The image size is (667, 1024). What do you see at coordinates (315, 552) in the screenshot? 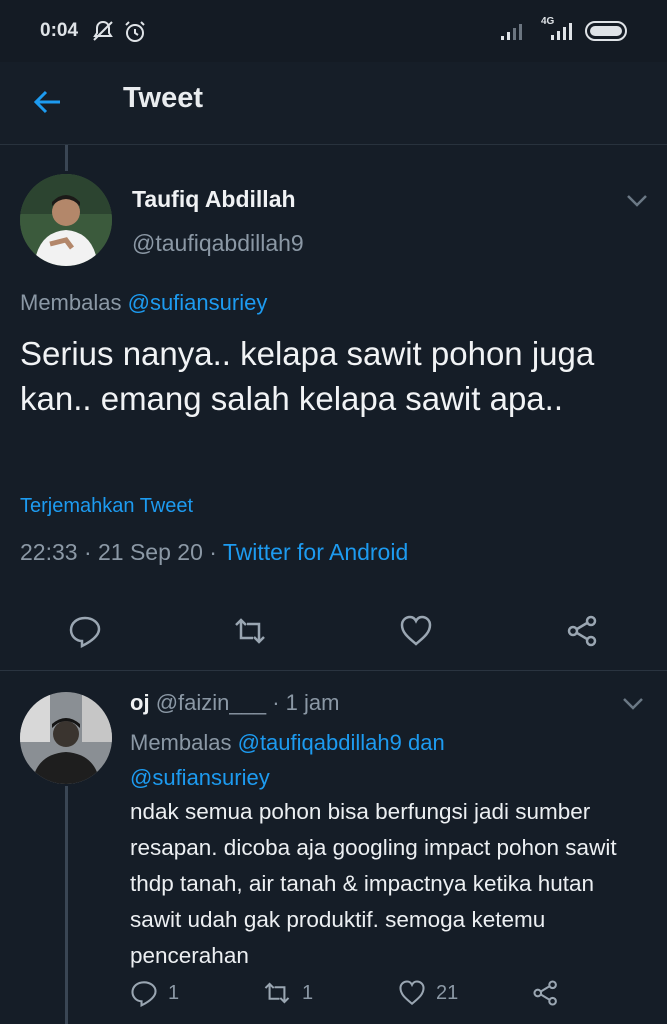
I see `source-link: Twitter for Android` at bounding box center [315, 552].